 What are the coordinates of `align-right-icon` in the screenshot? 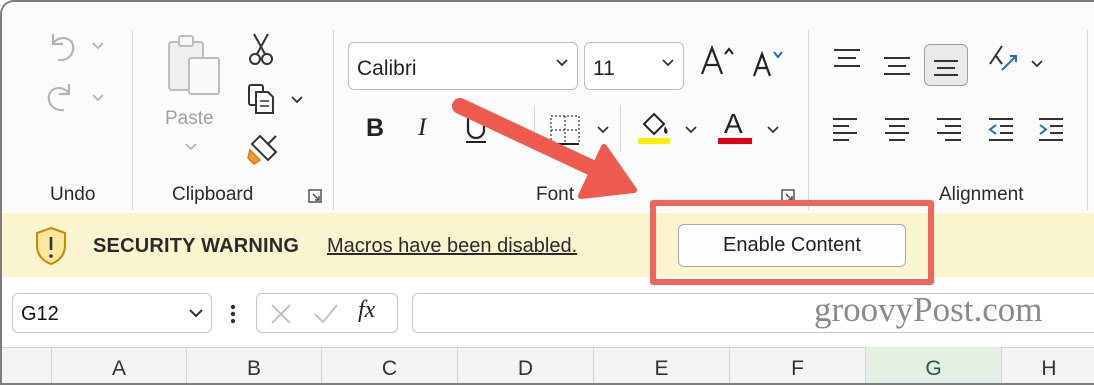 It's located at (949, 129).